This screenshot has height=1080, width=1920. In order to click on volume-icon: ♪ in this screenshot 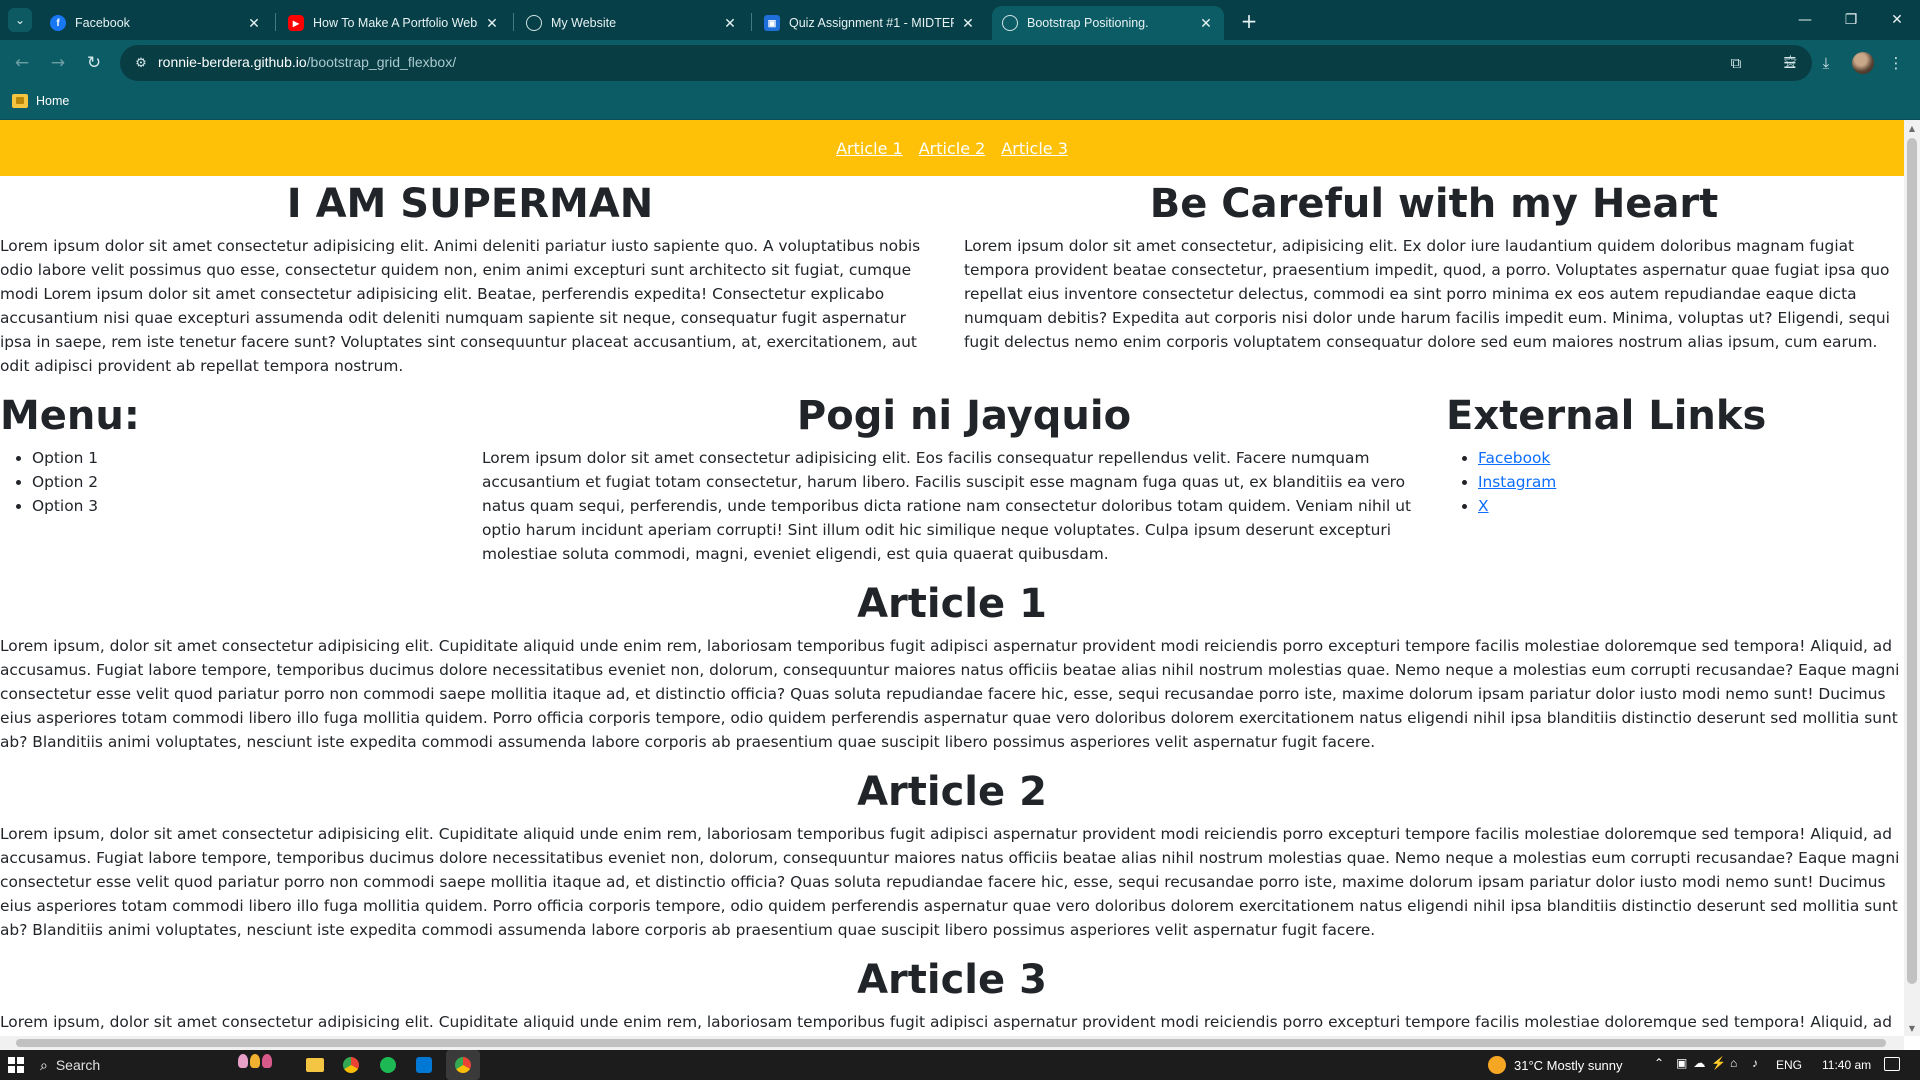, I will do `click(1755, 1063)`.